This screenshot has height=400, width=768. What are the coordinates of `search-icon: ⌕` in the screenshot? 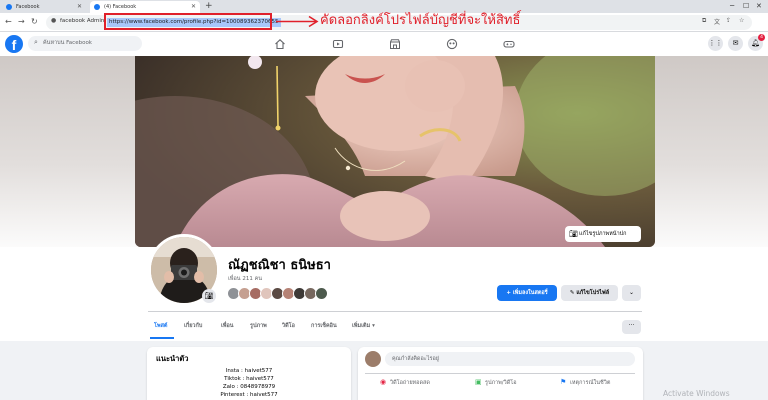 It's located at (36, 42).